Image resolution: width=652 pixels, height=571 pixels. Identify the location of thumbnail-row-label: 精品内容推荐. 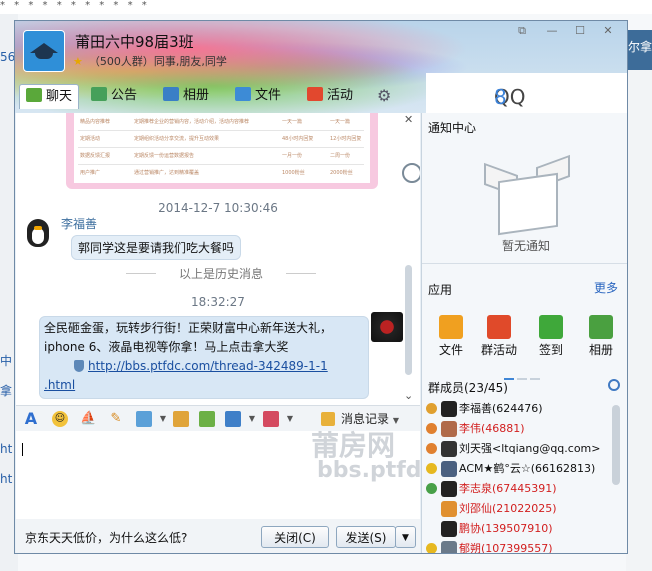
(95, 122).